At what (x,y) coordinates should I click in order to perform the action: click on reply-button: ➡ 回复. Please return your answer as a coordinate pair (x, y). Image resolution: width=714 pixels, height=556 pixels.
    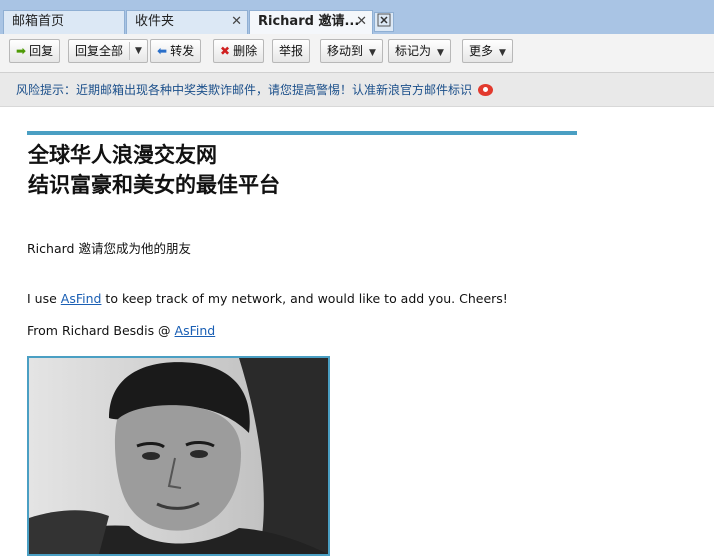
    Looking at the image, I should click on (35, 51).